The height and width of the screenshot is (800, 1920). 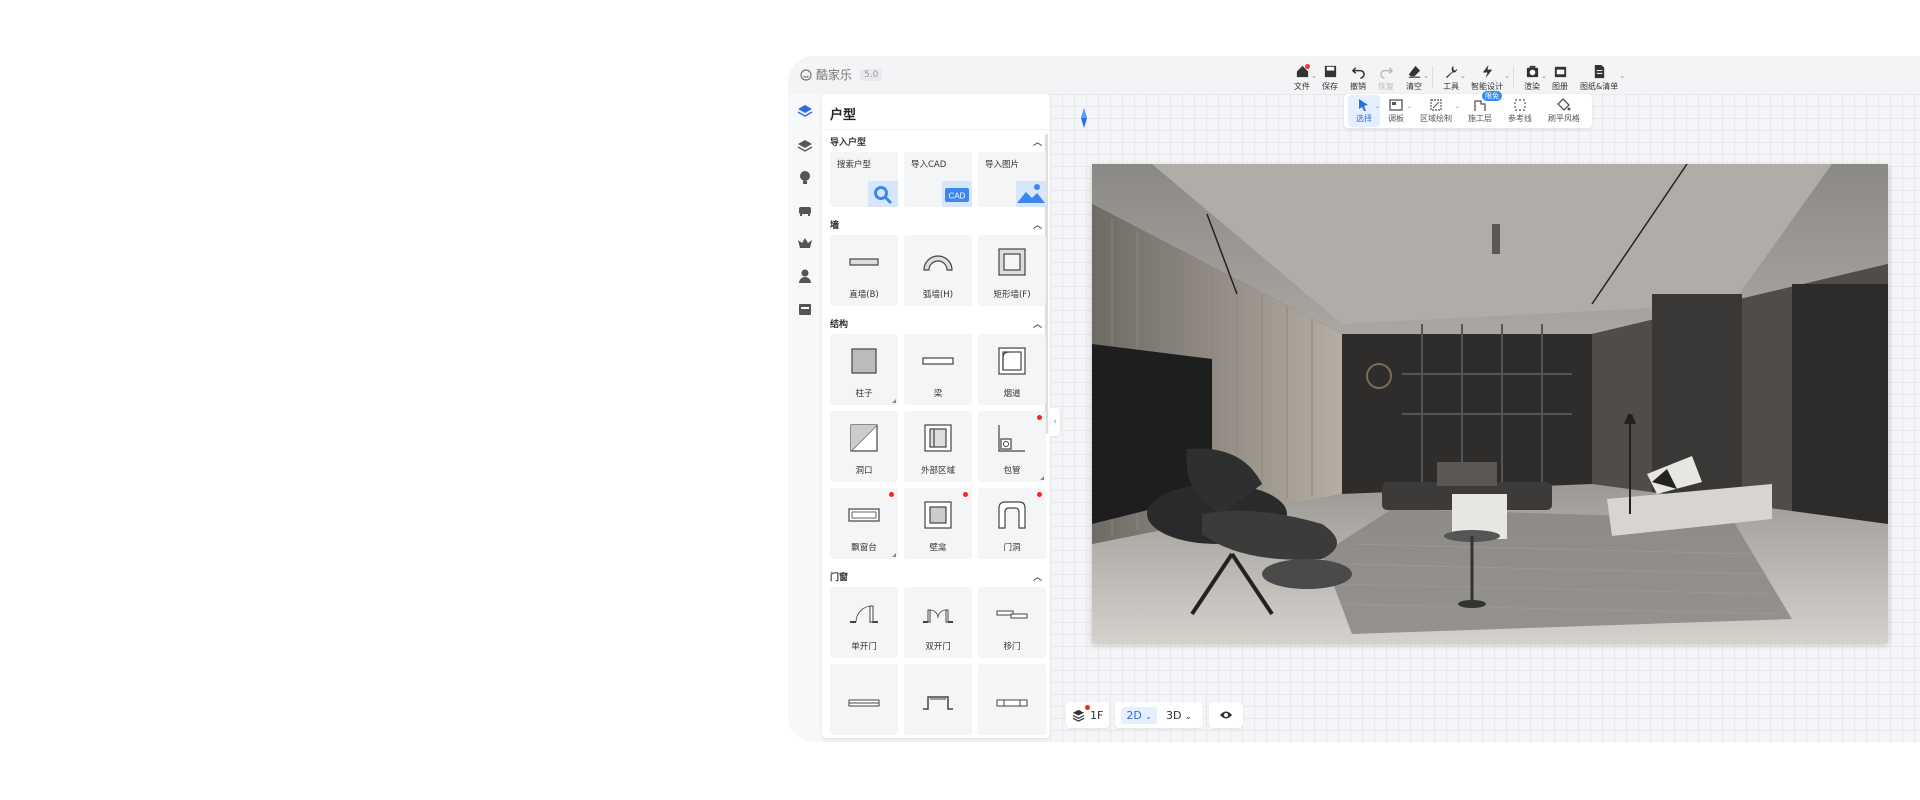 I want to click on camera-icon, so click(x=1532, y=71).